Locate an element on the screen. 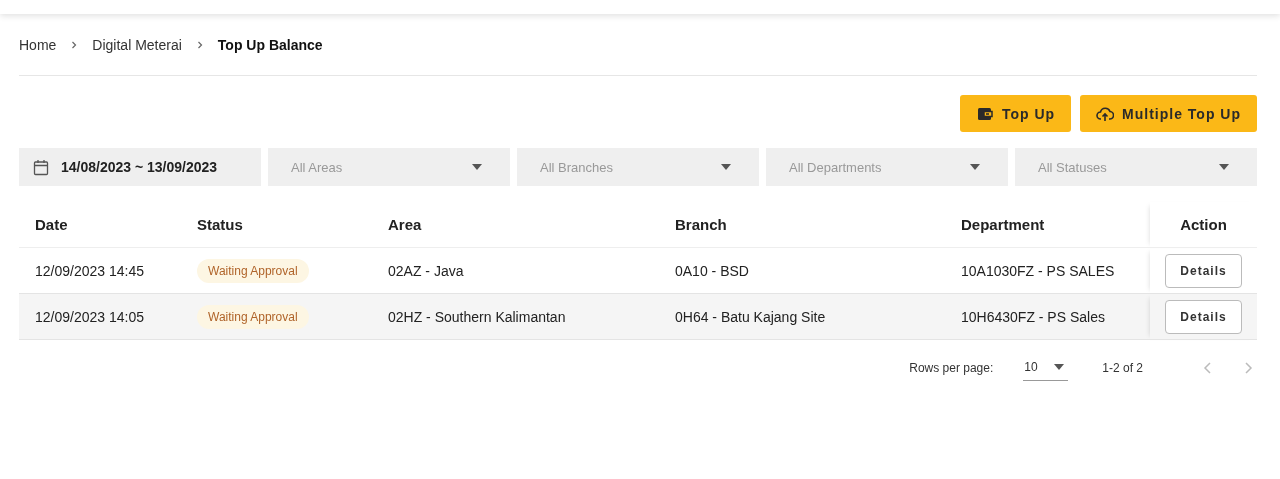  column-header: Status is located at coordinates (276, 225).